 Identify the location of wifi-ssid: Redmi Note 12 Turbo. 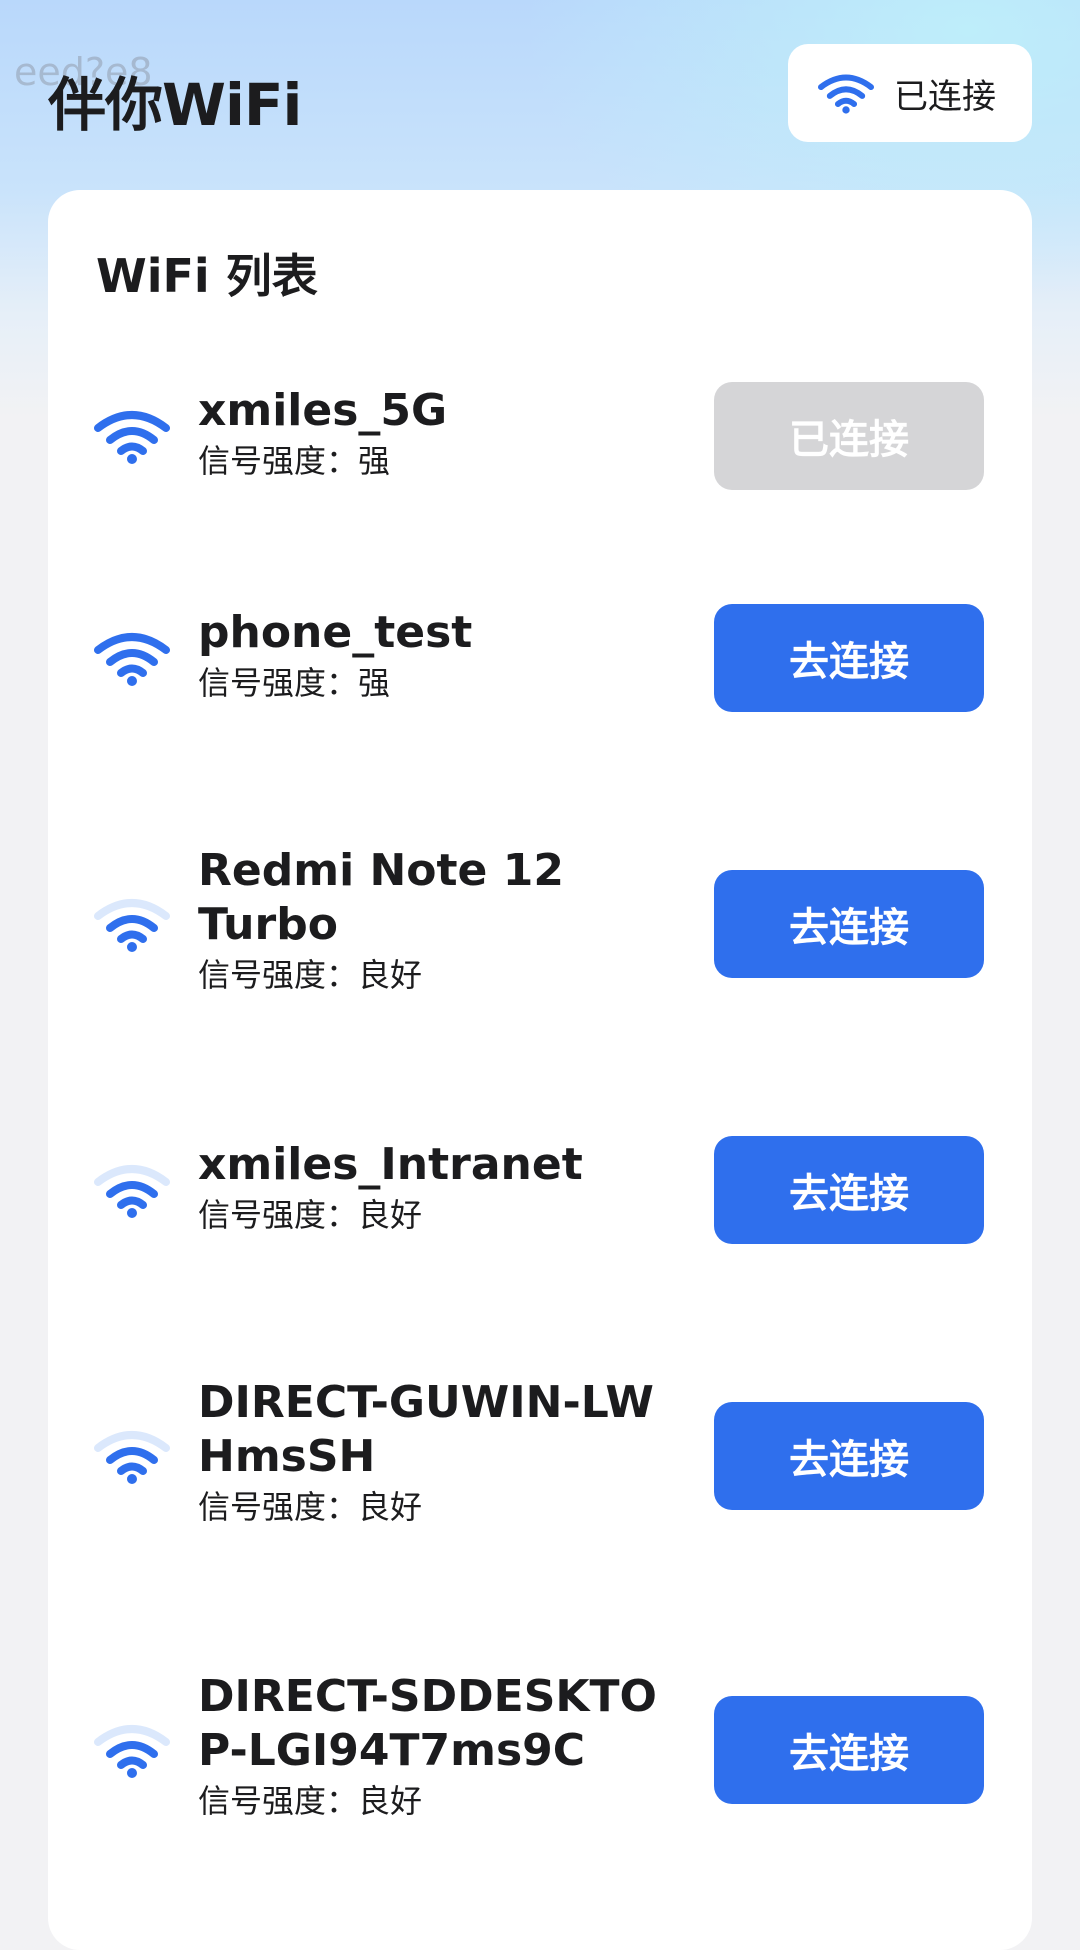
(381, 897).